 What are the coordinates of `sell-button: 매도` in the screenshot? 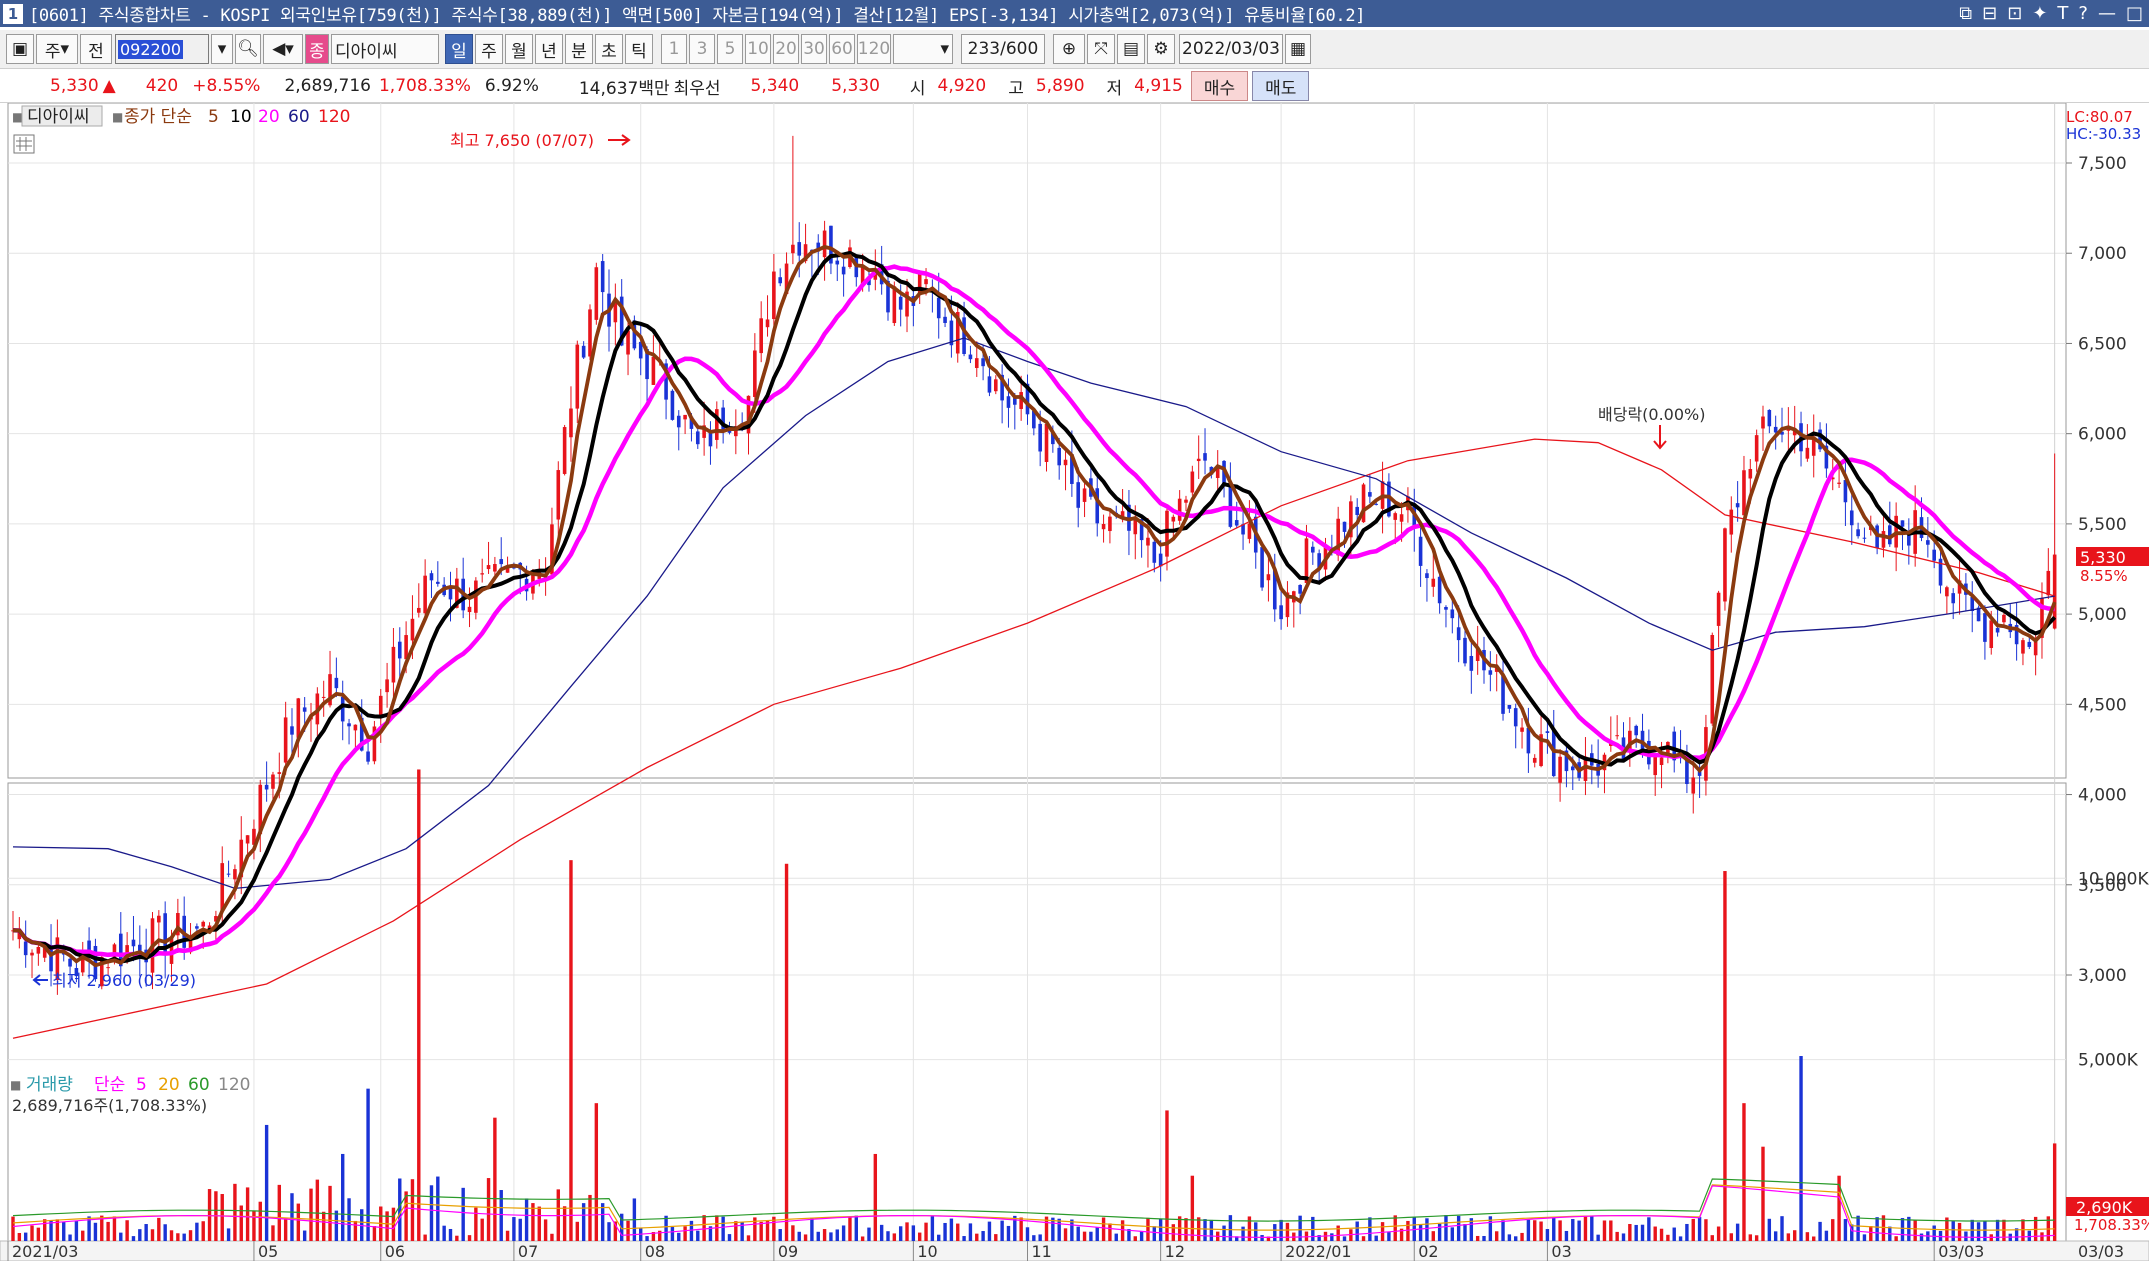 It's located at (1281, 86).